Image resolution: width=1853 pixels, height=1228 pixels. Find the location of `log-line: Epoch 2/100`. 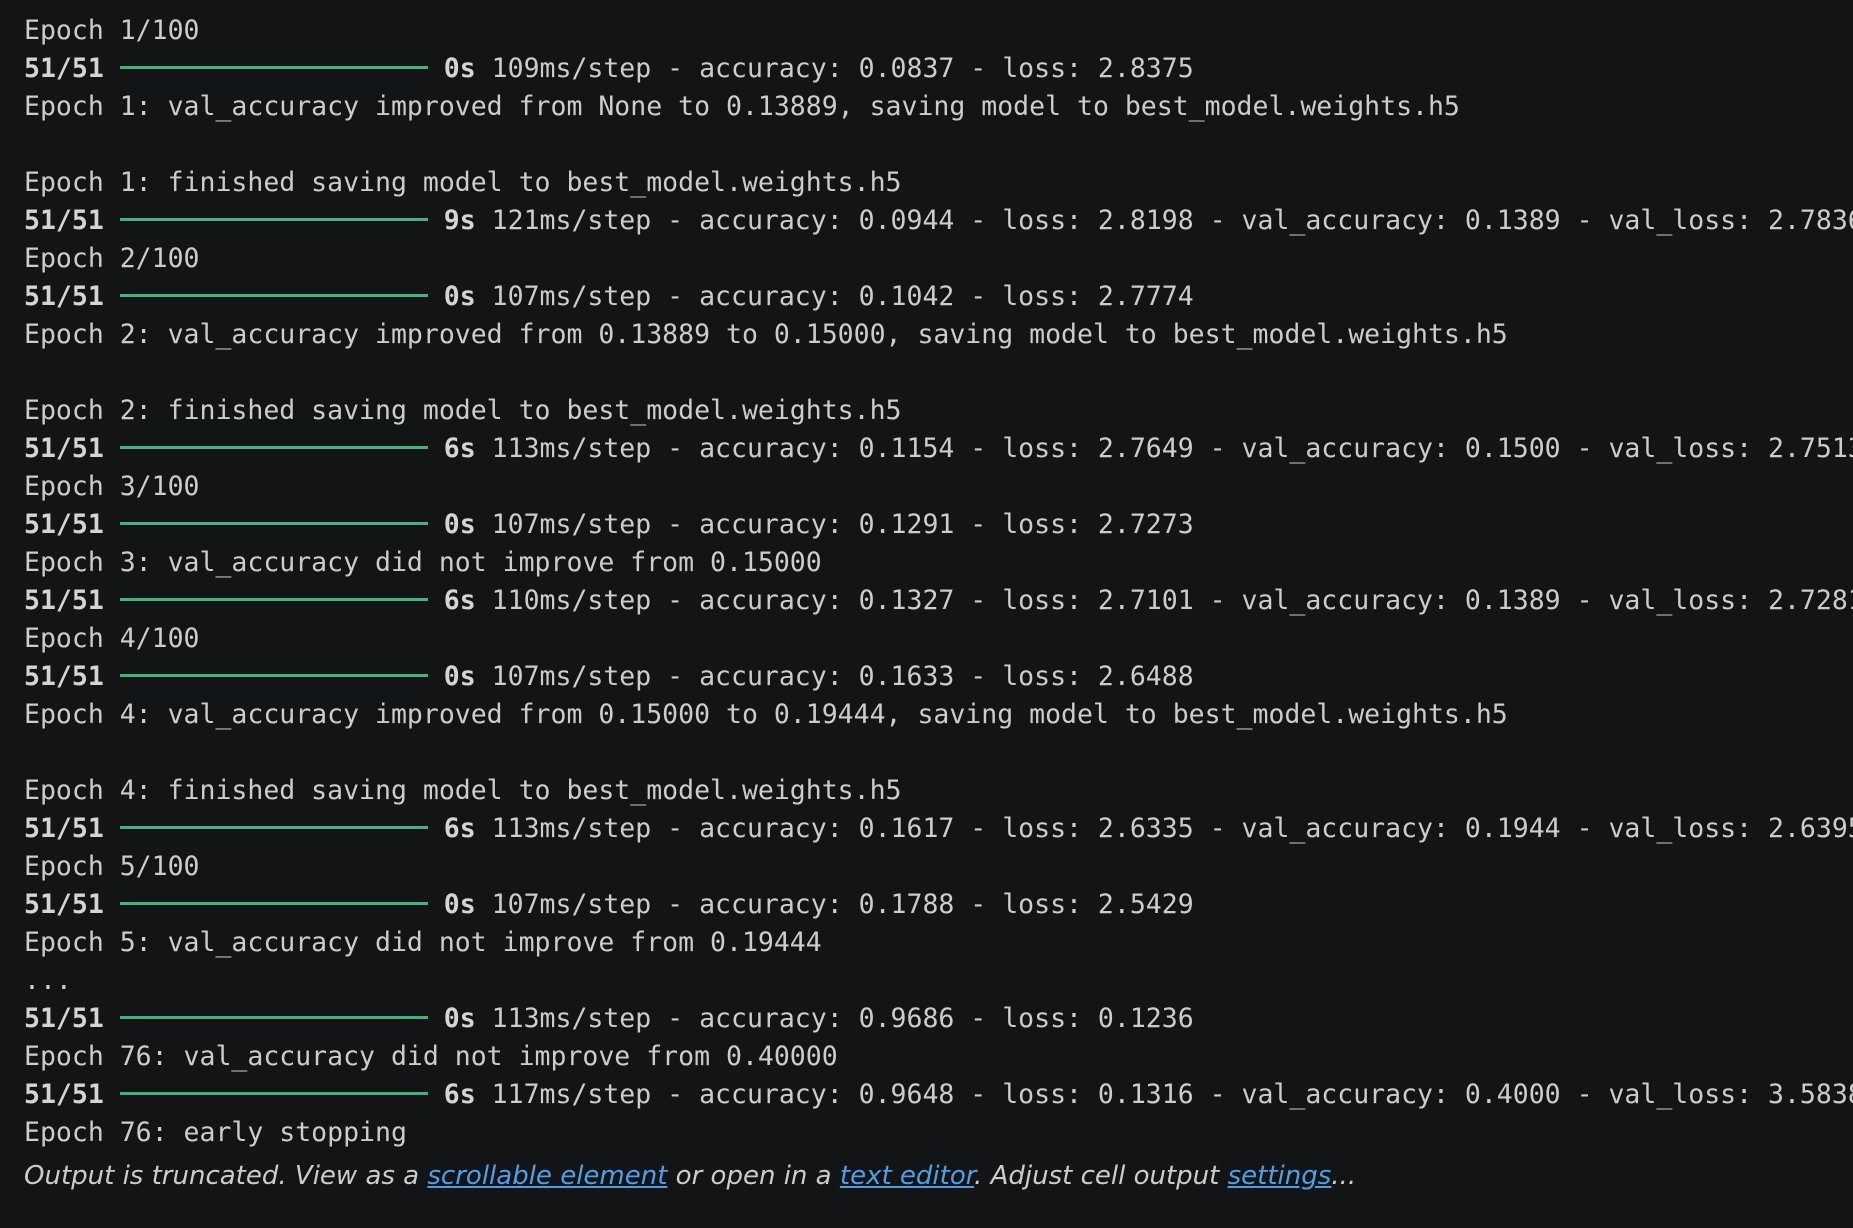

log-line: Epoch 2/100 is located at coordinates (112, 258).